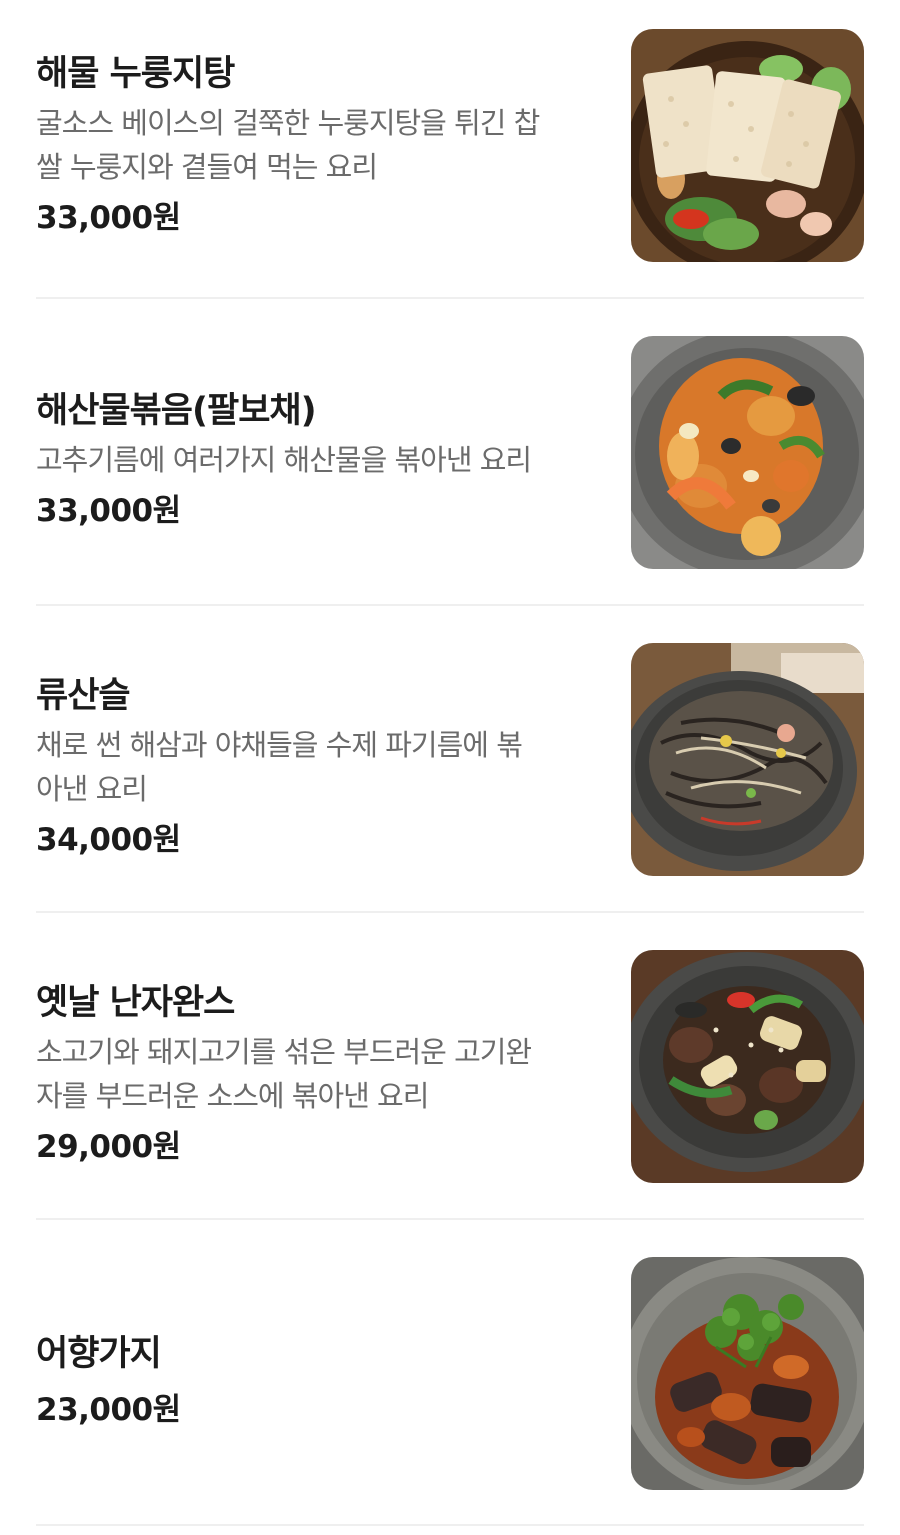  What do you see at coordinates (92, 788) in the screenshot?
I see `menu-item-description-line: 아낸 요리` at bounding box center [92, 788].